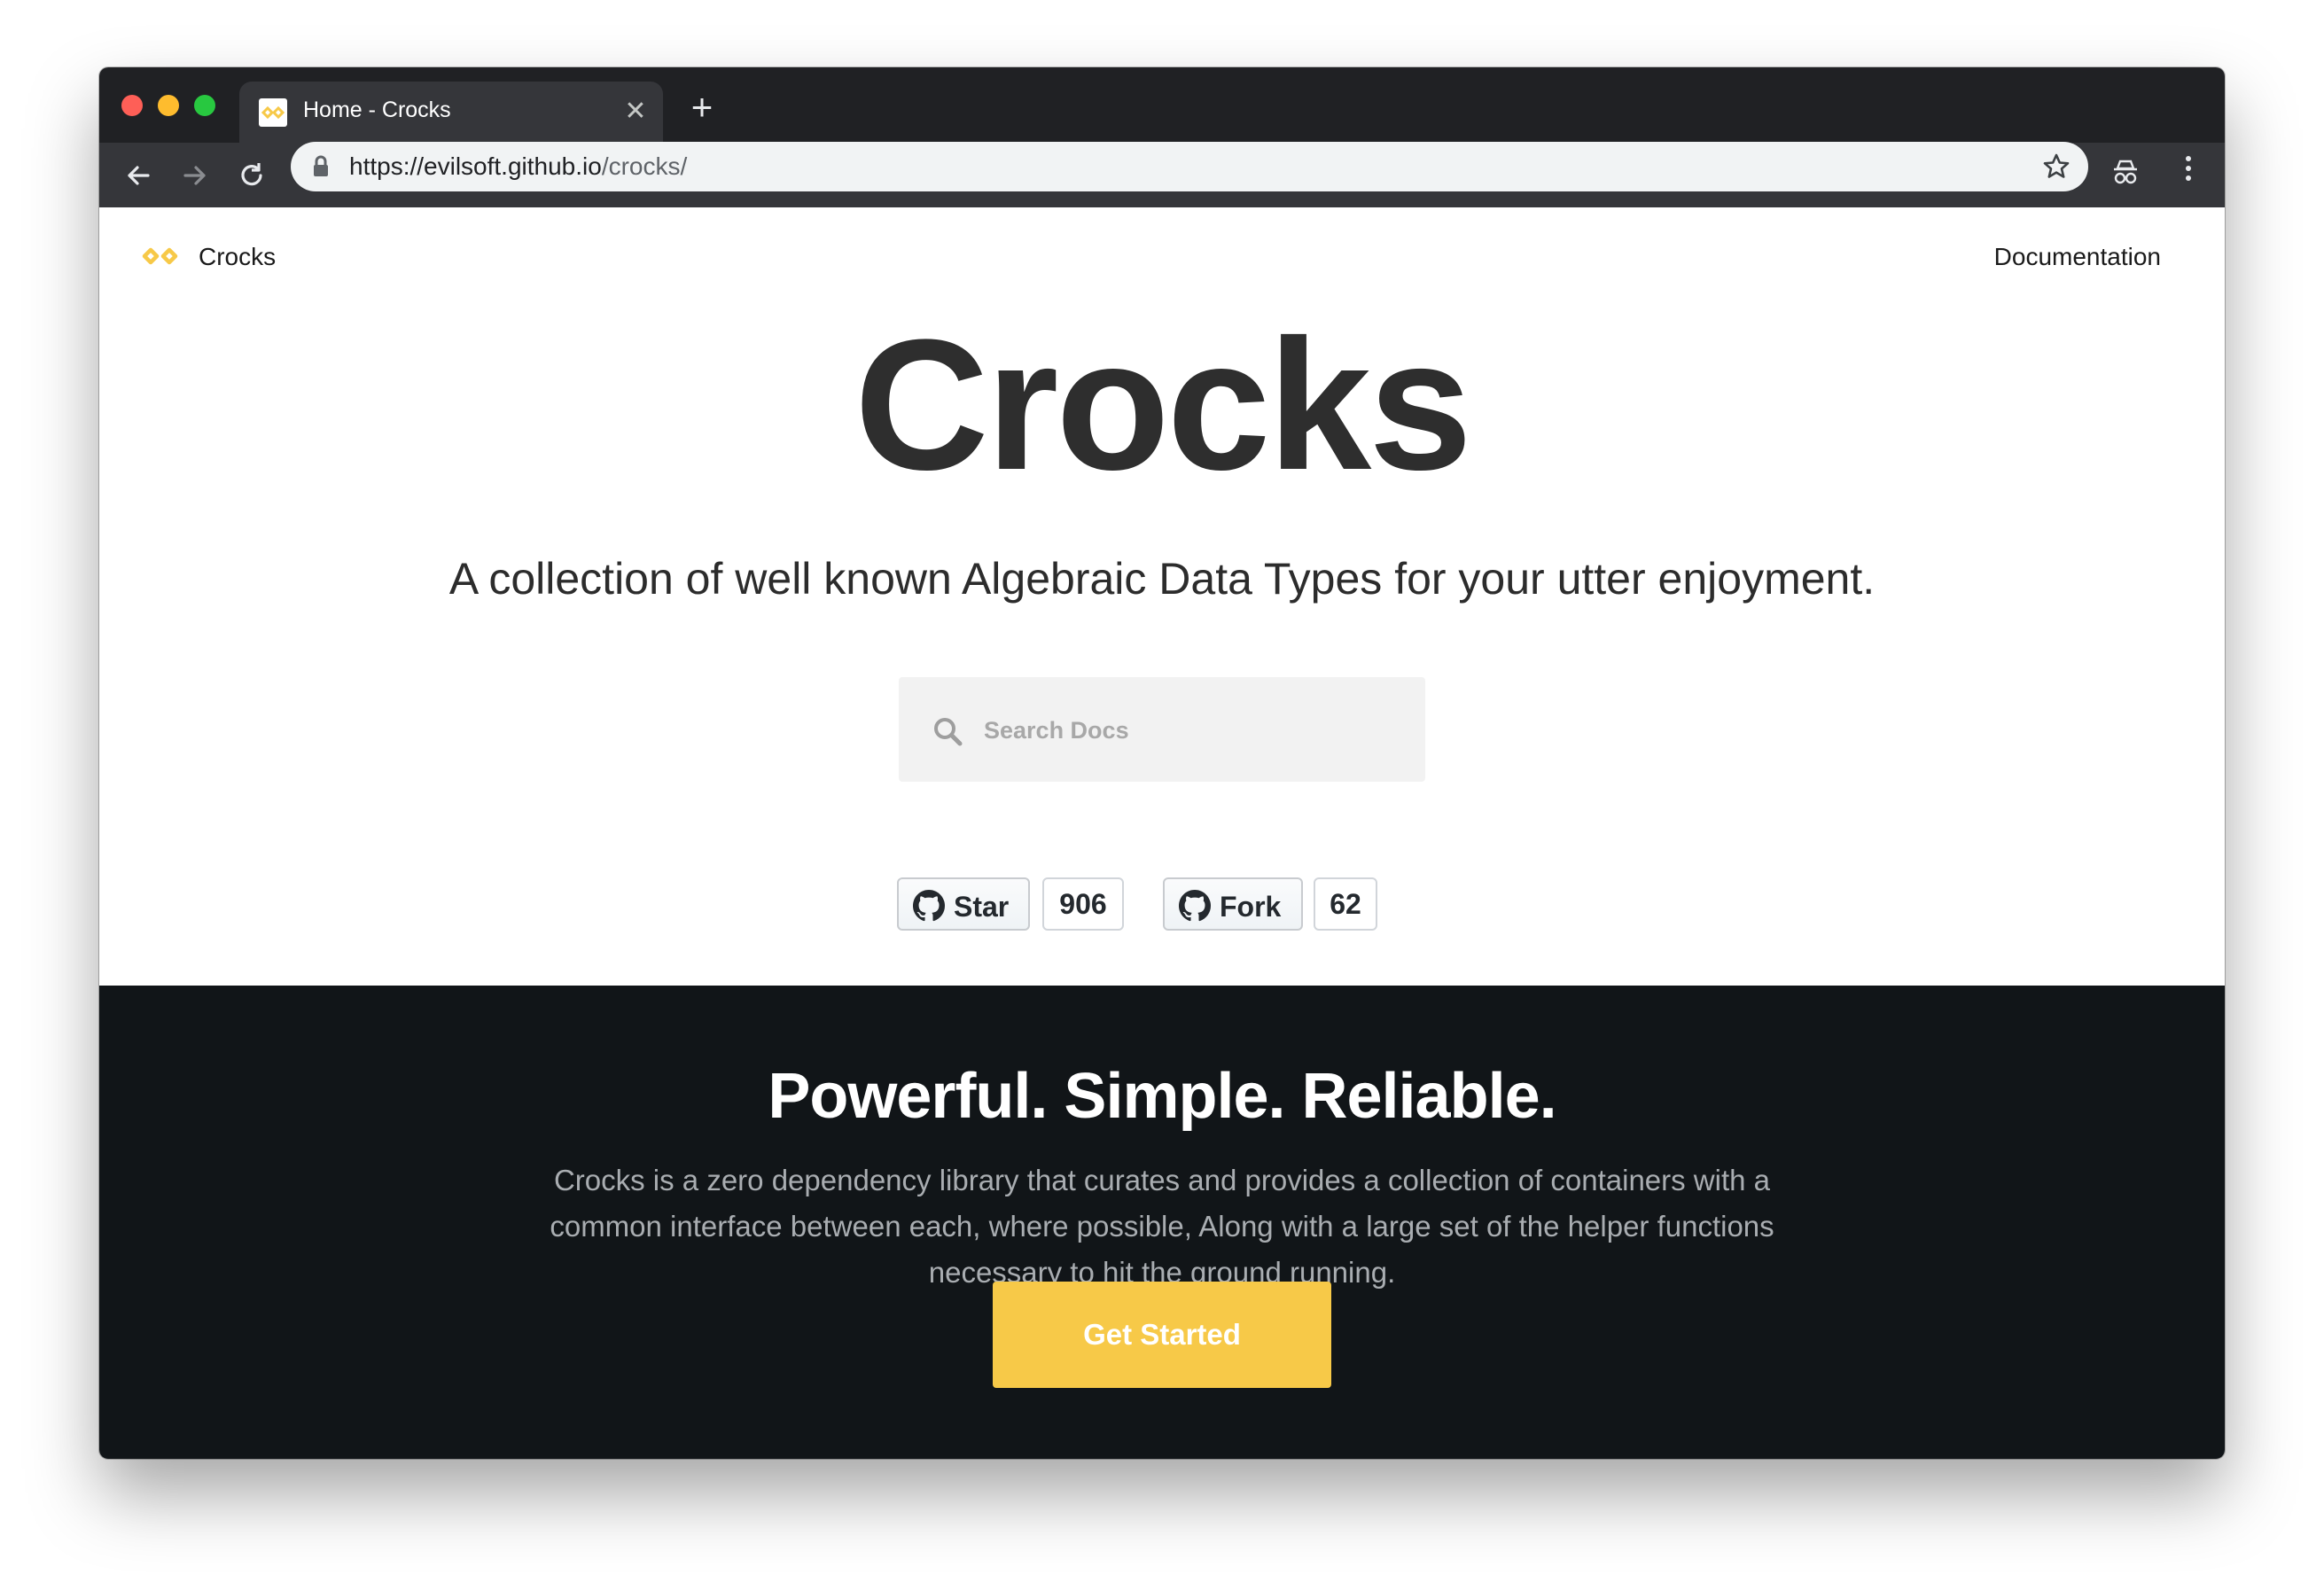 This screenshot has width=2324, height=1590. I want to click on tab-strip: Home - Crocks ✕ +, so click(1162, 105).